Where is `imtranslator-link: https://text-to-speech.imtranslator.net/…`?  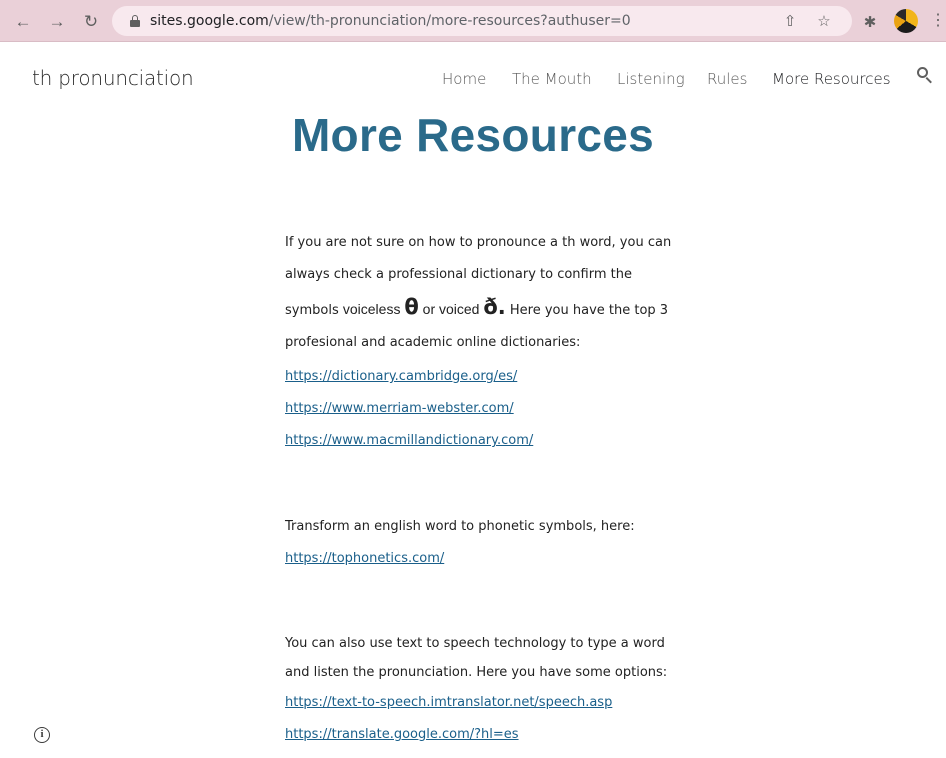
imtranslator-link: https://text-to-speech.imtranslator.net/… is located at coordinates (485, 703).